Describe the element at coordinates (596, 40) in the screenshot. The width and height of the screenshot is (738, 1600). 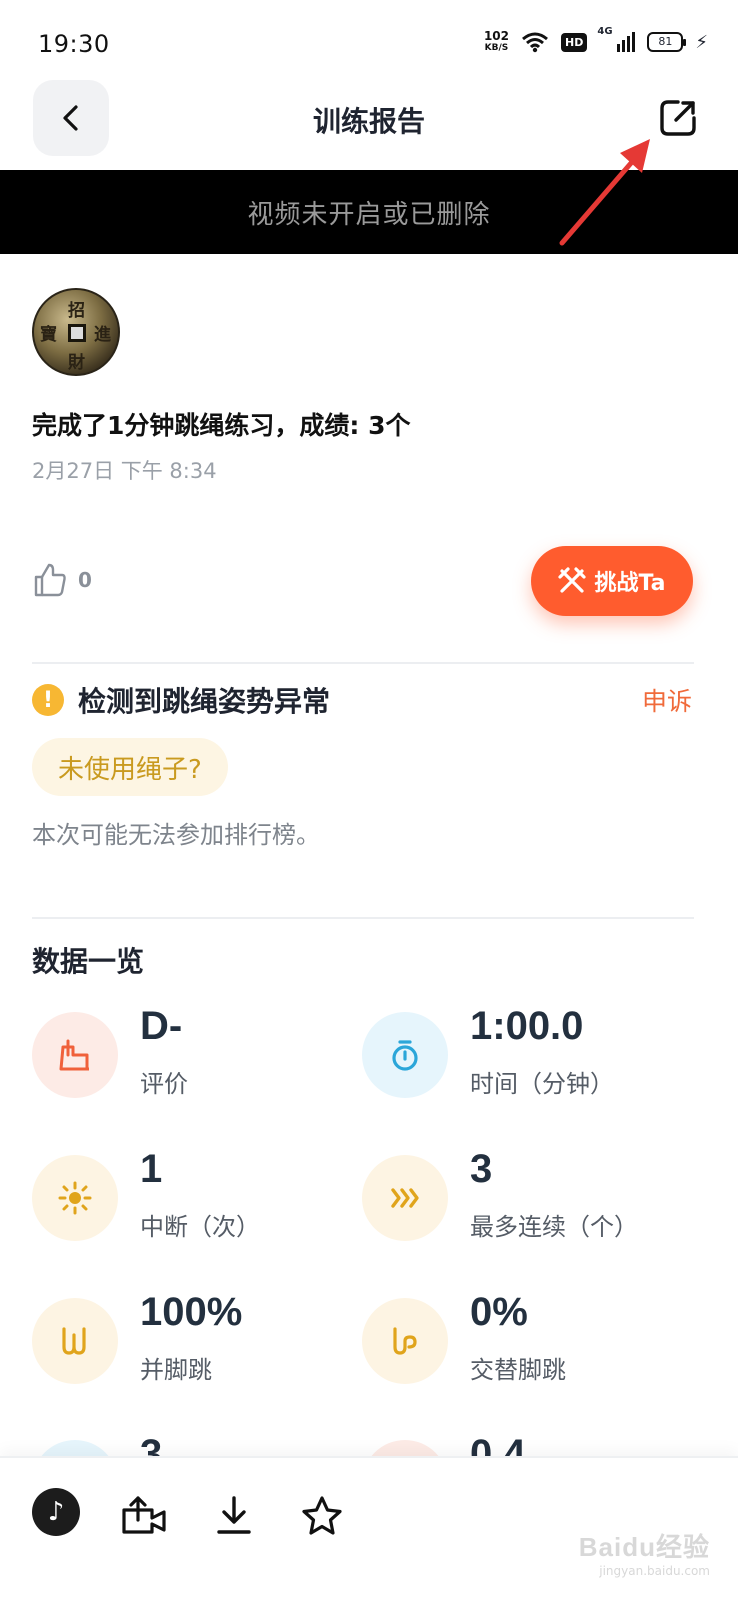
I see `status-icons: 102 KB/S HD 4G 81 ⚡` at that location.